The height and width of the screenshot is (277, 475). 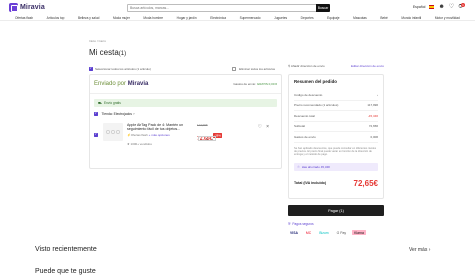 I want to click on header-actions: Español ☻ ♡ ⎊ 1, so click(x=439, y=6).